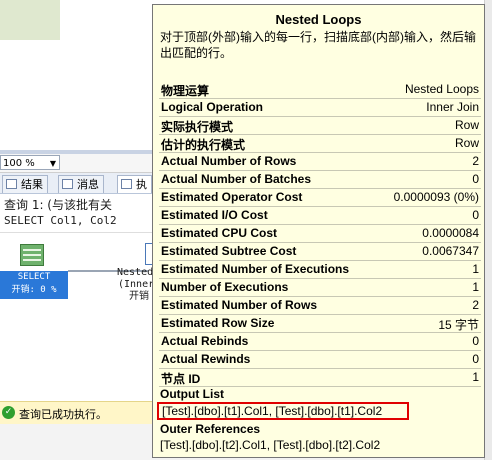  I want to click on property-key: Estimated Number of Executions, so click(255, 269).